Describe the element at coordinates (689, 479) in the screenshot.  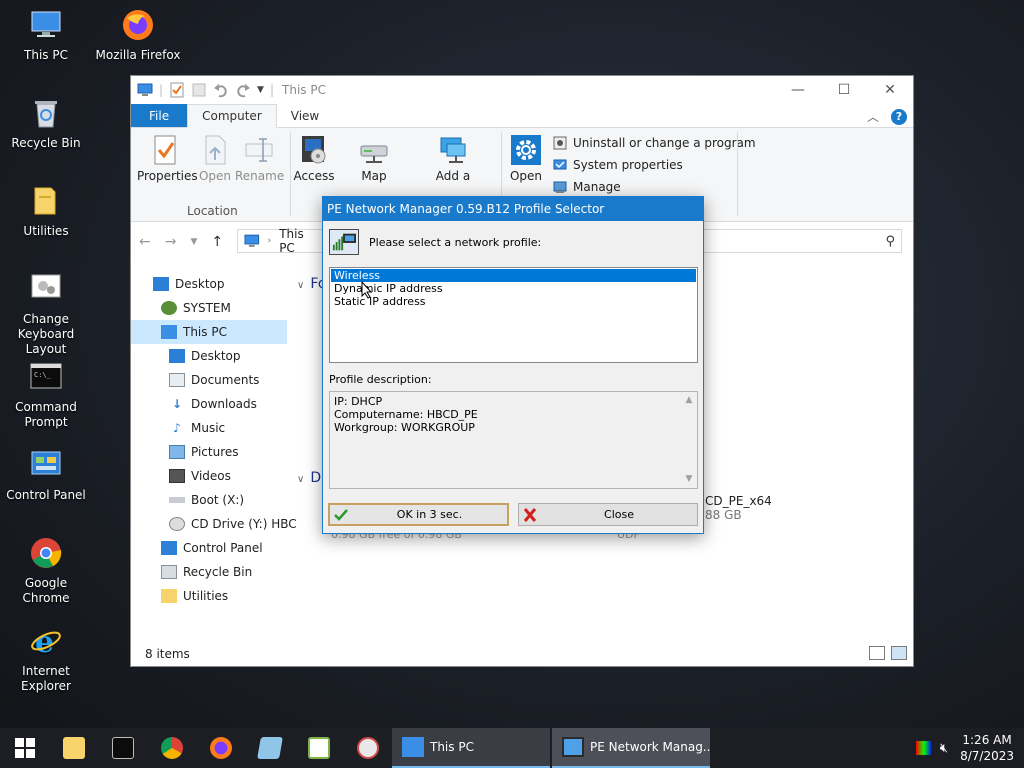
I see `scroll-down-icon: ▼` at that location.